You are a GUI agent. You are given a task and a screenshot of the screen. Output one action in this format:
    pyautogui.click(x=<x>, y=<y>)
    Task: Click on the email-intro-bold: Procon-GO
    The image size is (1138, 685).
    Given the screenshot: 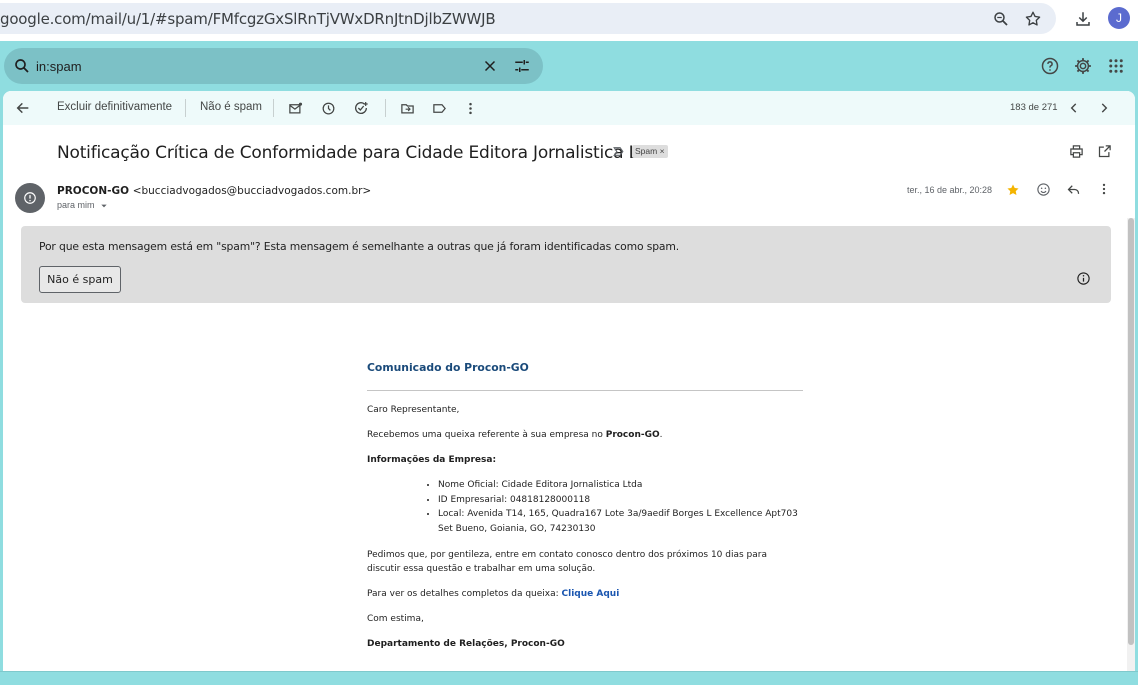 What is the action you would take?
    pyautogui.click(x=632, y=435)
    